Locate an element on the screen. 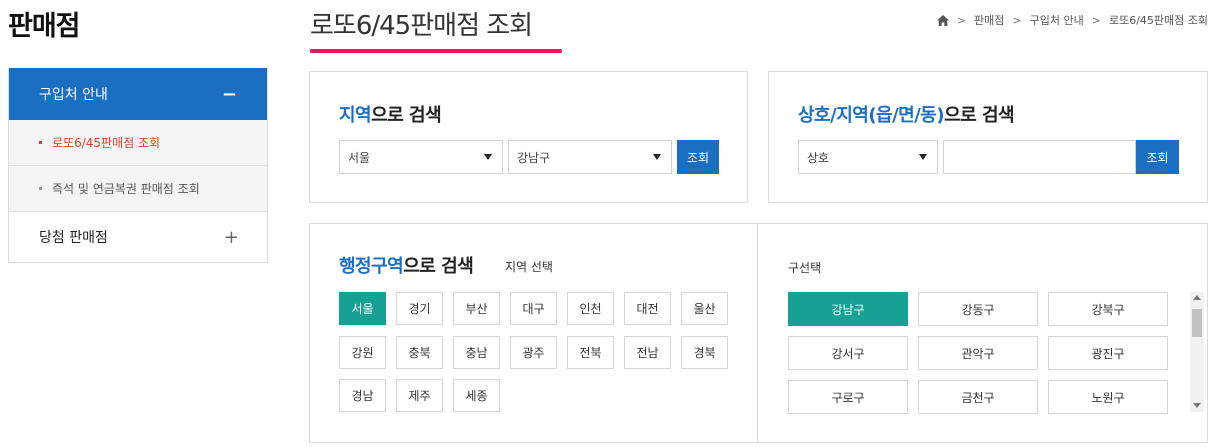 The image size is (1215, 447). region-button: 강원 is located at coordinates (362, 352).